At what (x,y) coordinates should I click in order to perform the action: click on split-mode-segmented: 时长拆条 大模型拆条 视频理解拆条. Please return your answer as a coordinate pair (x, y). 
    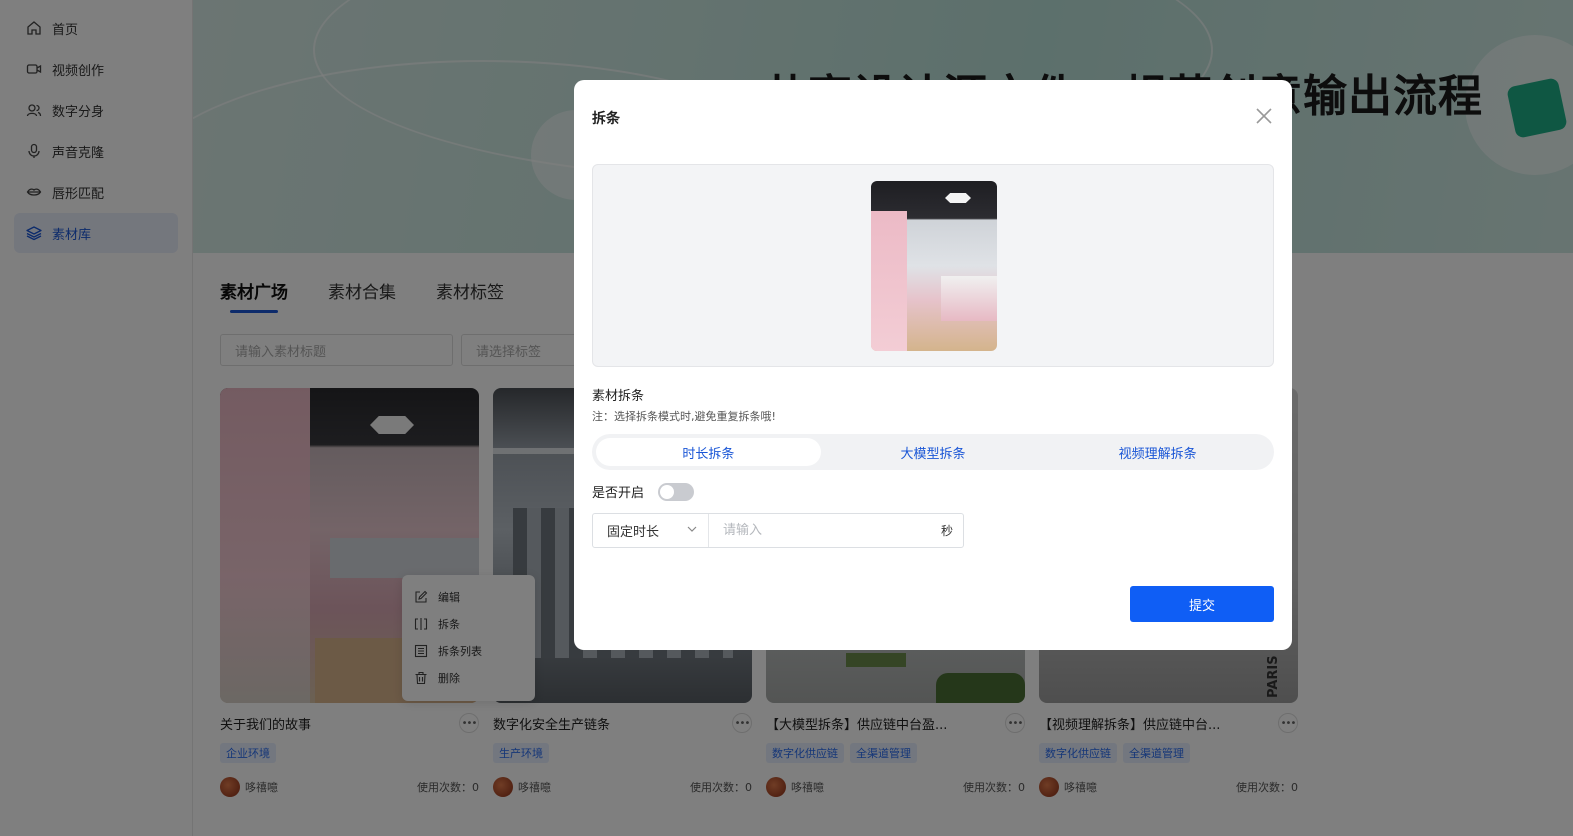
    Looking at the image, I should click on (933, 452).